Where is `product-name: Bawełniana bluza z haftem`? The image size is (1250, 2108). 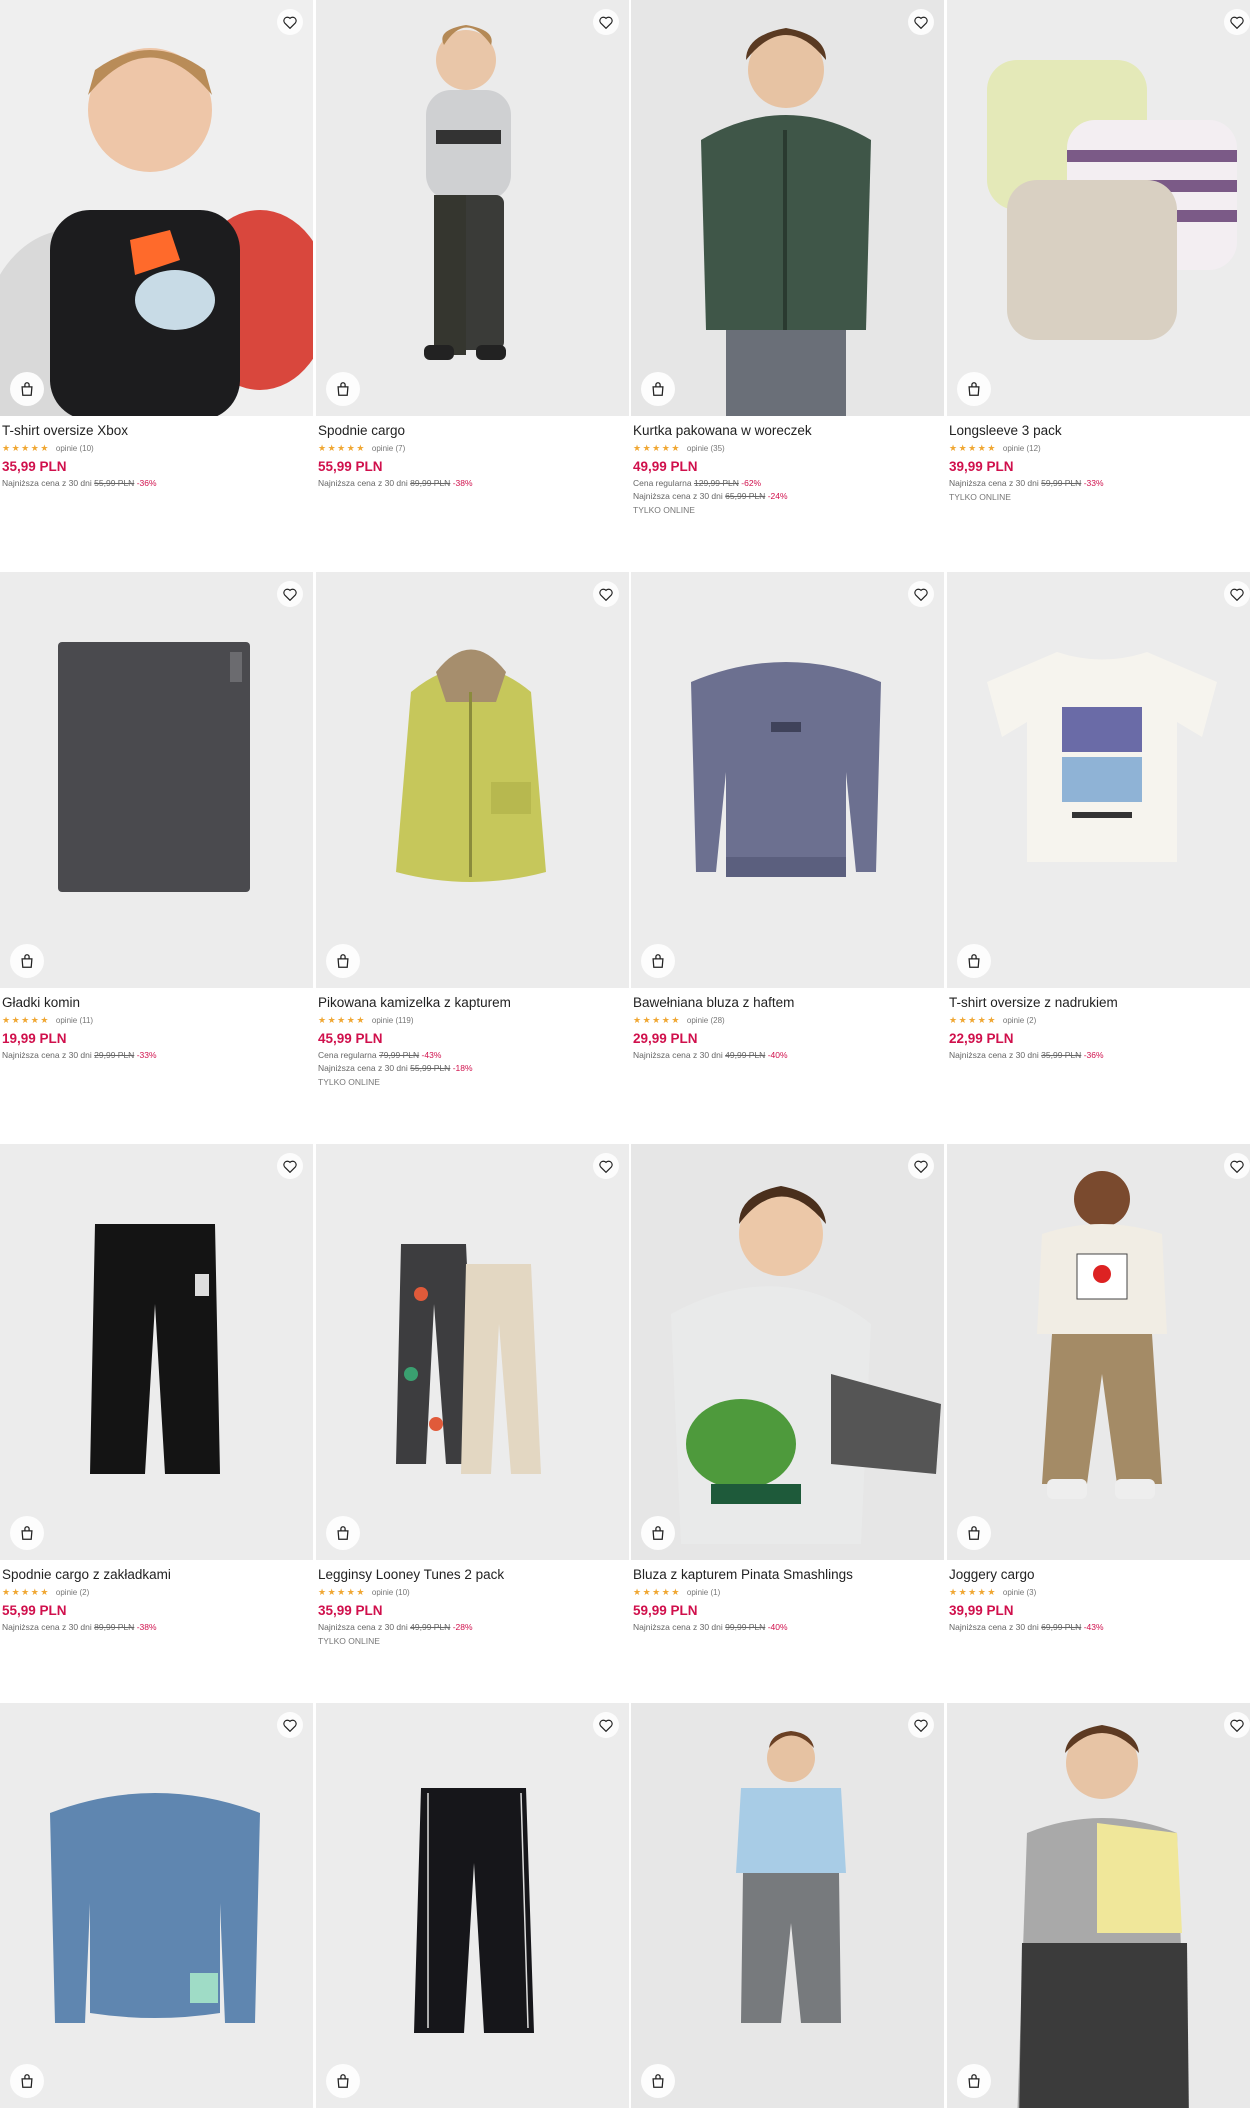 product-name: Bawełniana bluza z haftem is located at coordinates (787, 1002).